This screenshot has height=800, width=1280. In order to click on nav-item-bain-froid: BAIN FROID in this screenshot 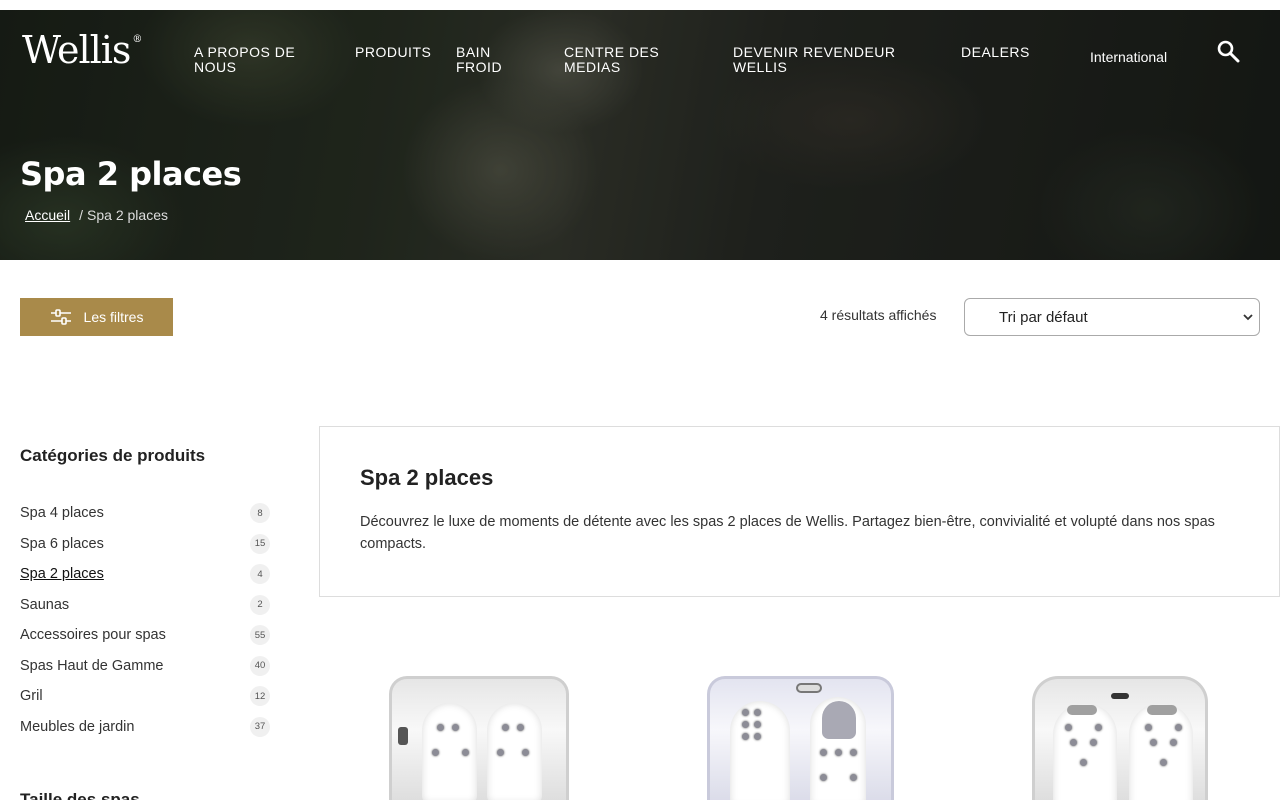, I will do `click(479, 60)`.